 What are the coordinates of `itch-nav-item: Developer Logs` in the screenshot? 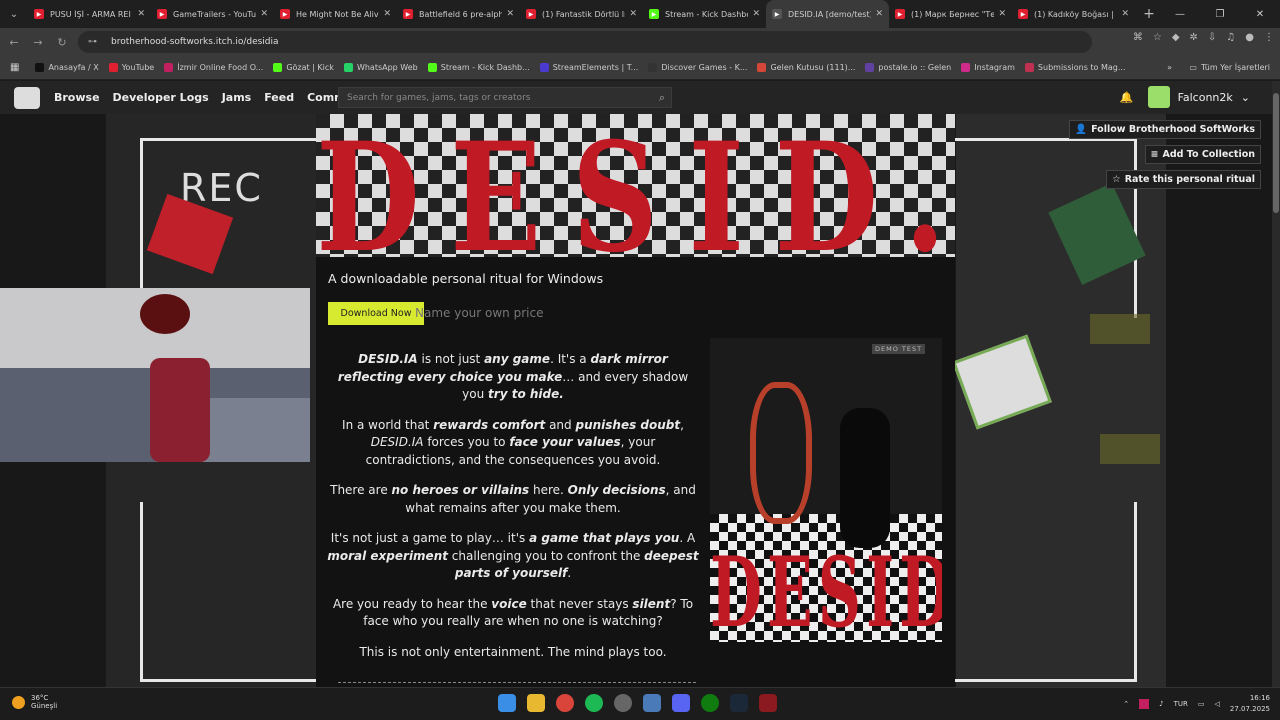 It's located at (161, 97).